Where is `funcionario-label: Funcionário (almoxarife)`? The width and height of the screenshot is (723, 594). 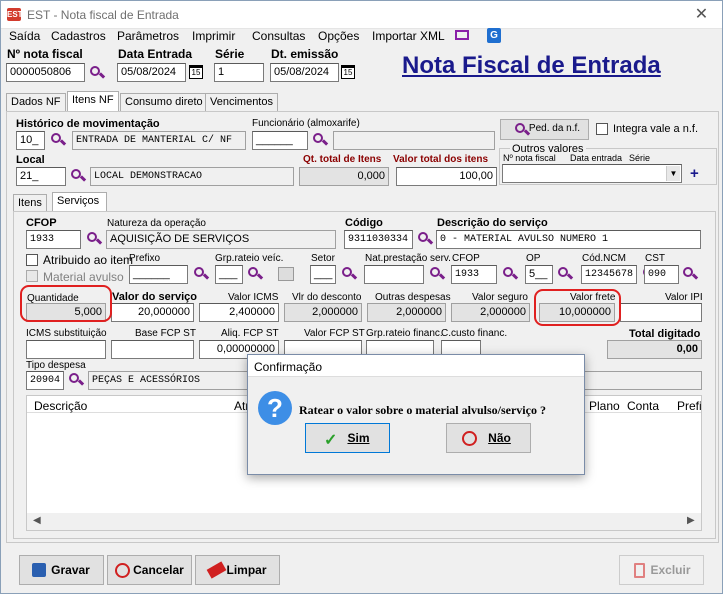 funcionario-label: Funcionário (almoxarife) is located at coordinates (306, 123).